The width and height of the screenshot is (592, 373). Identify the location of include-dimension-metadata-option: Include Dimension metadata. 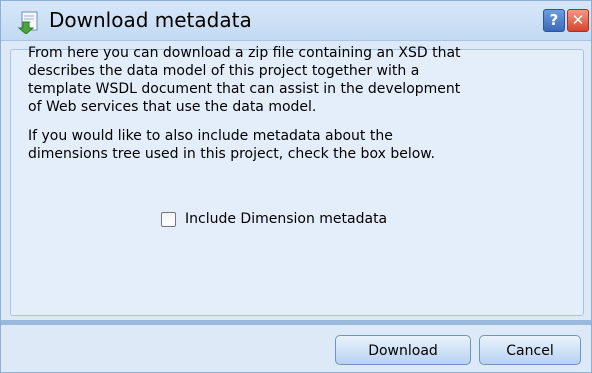
(274, 219).